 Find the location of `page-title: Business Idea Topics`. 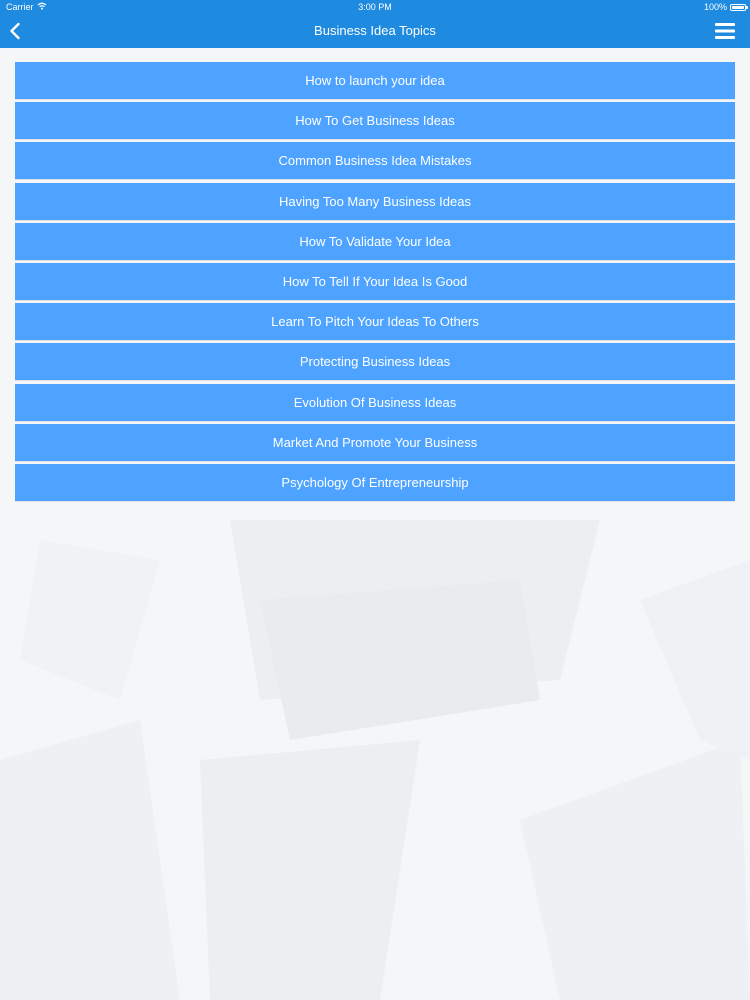

page-title: Business Idea Topics is located at coordinates (375, 30).